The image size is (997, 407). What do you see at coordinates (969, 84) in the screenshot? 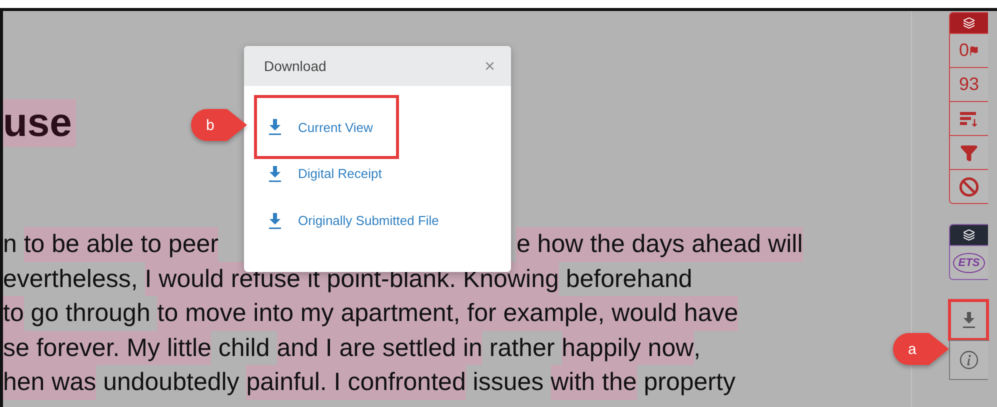
I see `similarity-score: 93` at bounding box center [969, 84].